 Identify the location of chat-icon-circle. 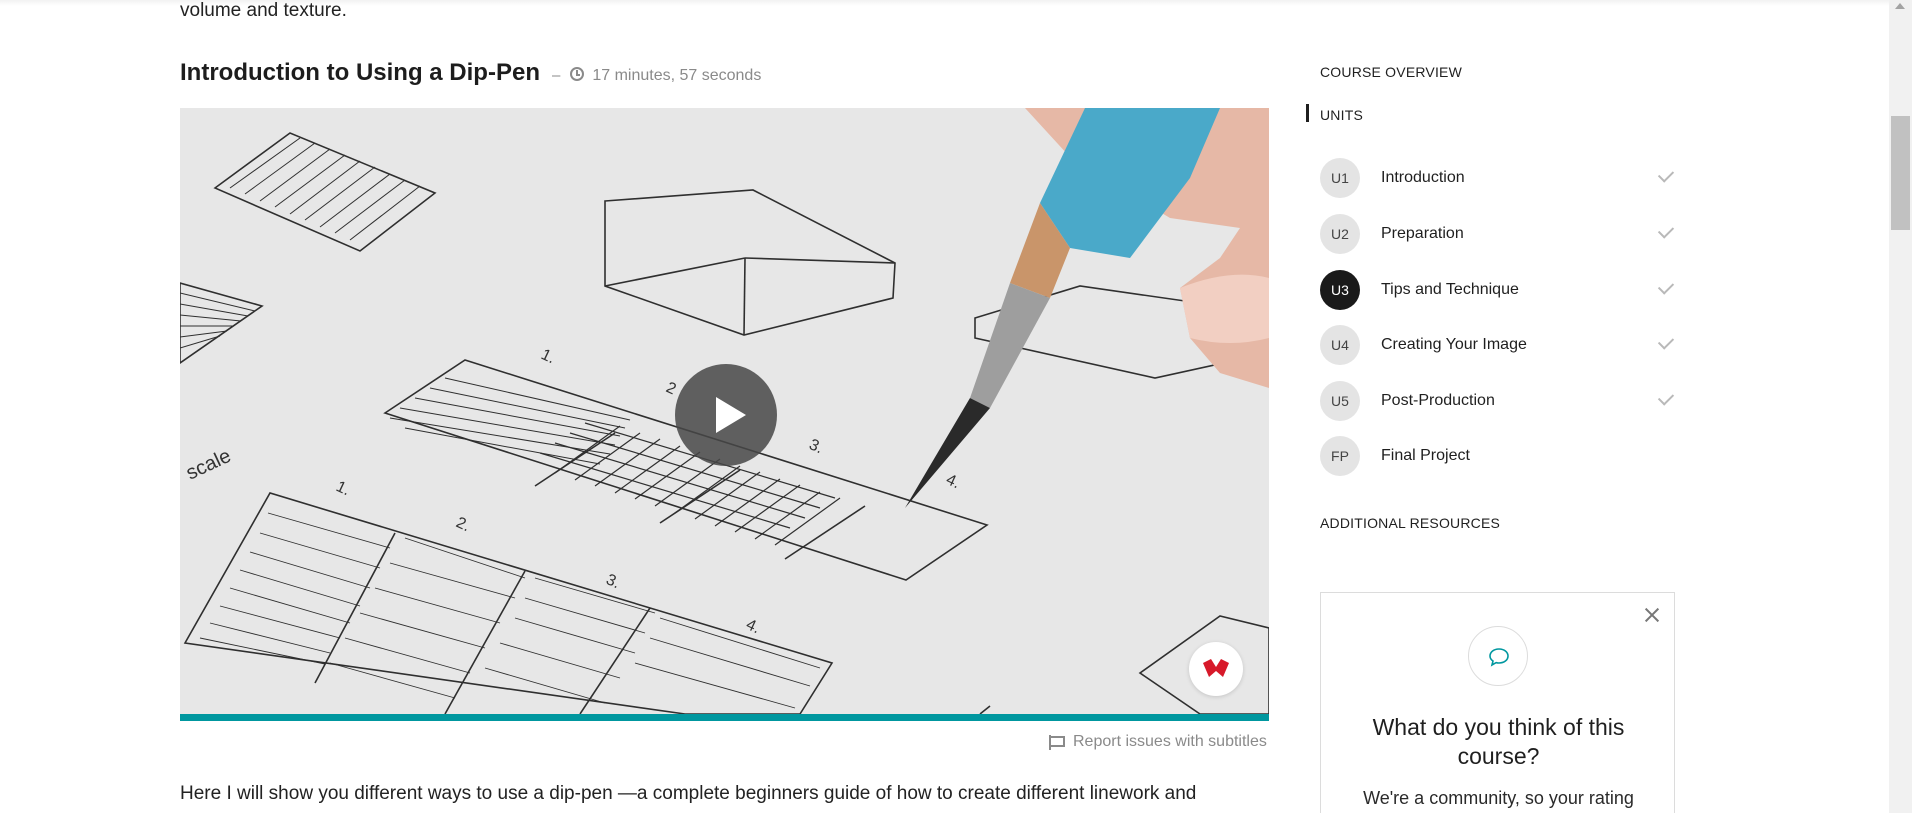
(1498, 656).